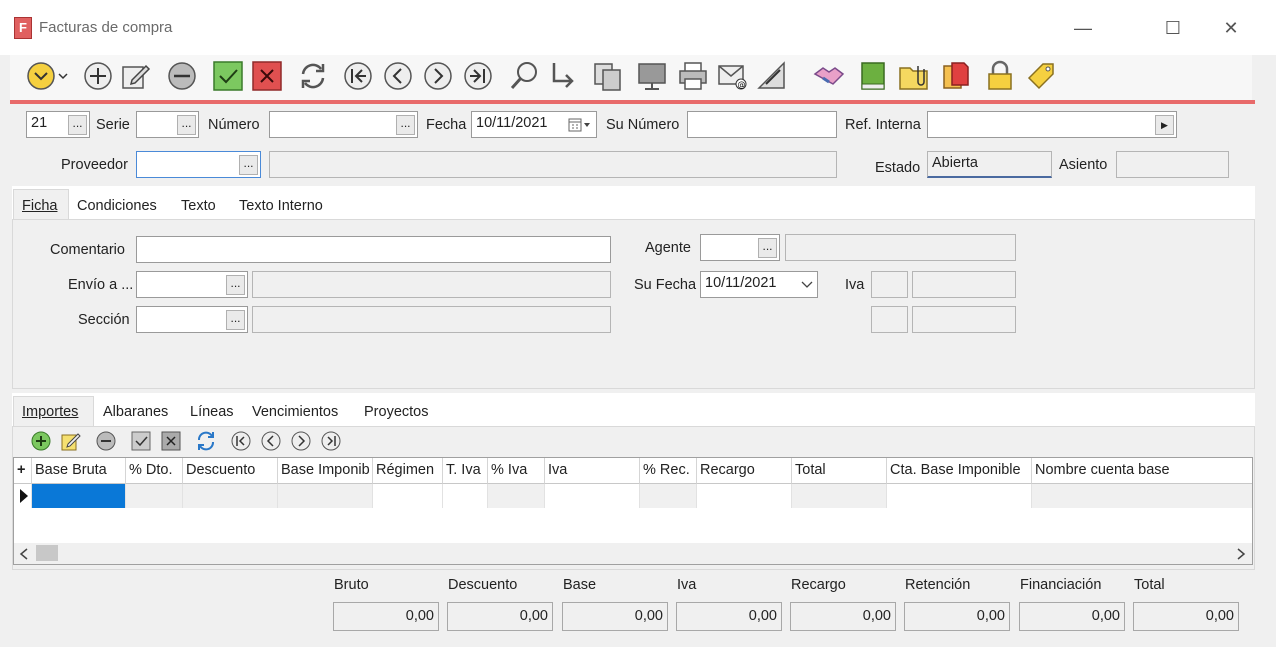  I want to click on column-header: Régimen, so click(408, 471).